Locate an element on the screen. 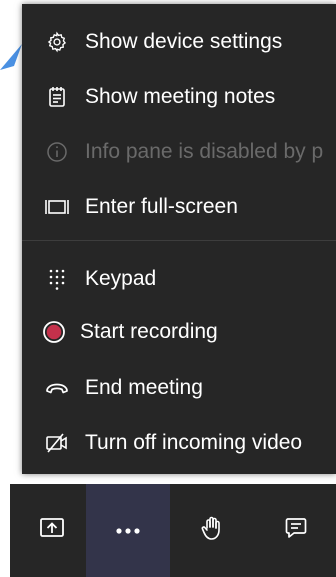 This screenshot has width=336, height=577. keypad-icon is located at coordinates (57, 279).